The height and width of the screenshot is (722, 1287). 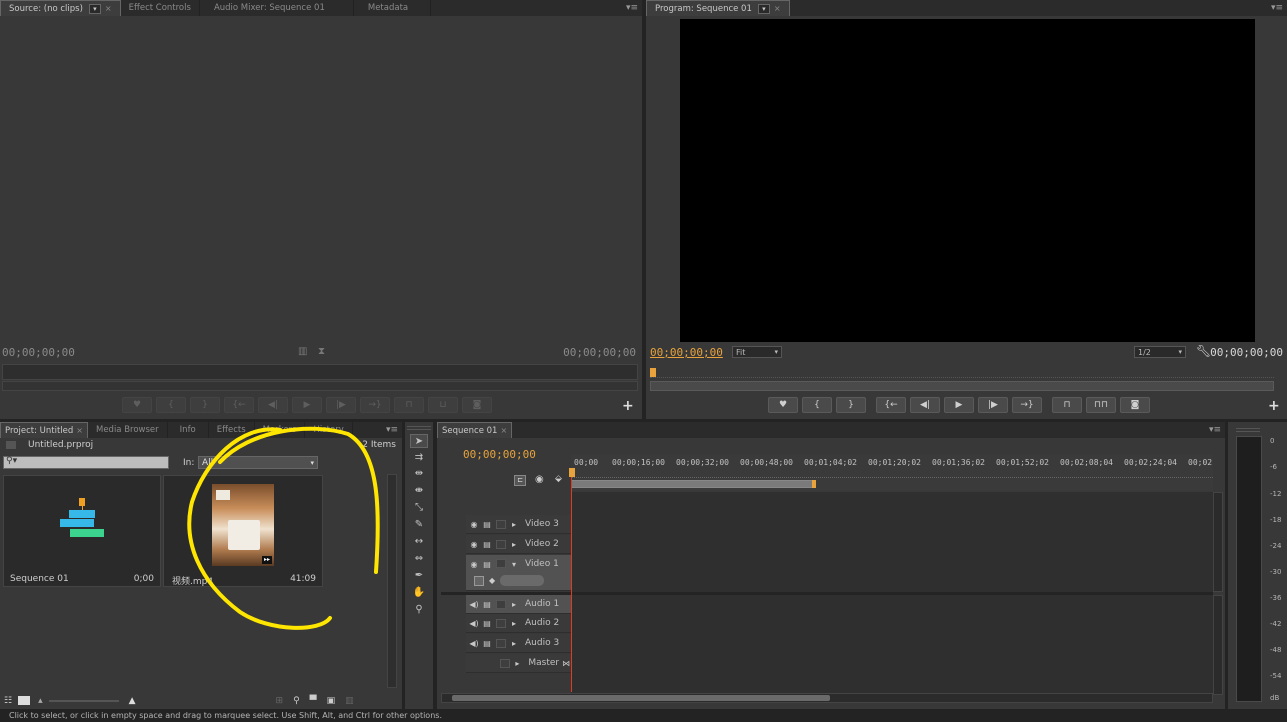 I want to click on timeline-horizontal-scrollbar, so click(x=827, y=698).